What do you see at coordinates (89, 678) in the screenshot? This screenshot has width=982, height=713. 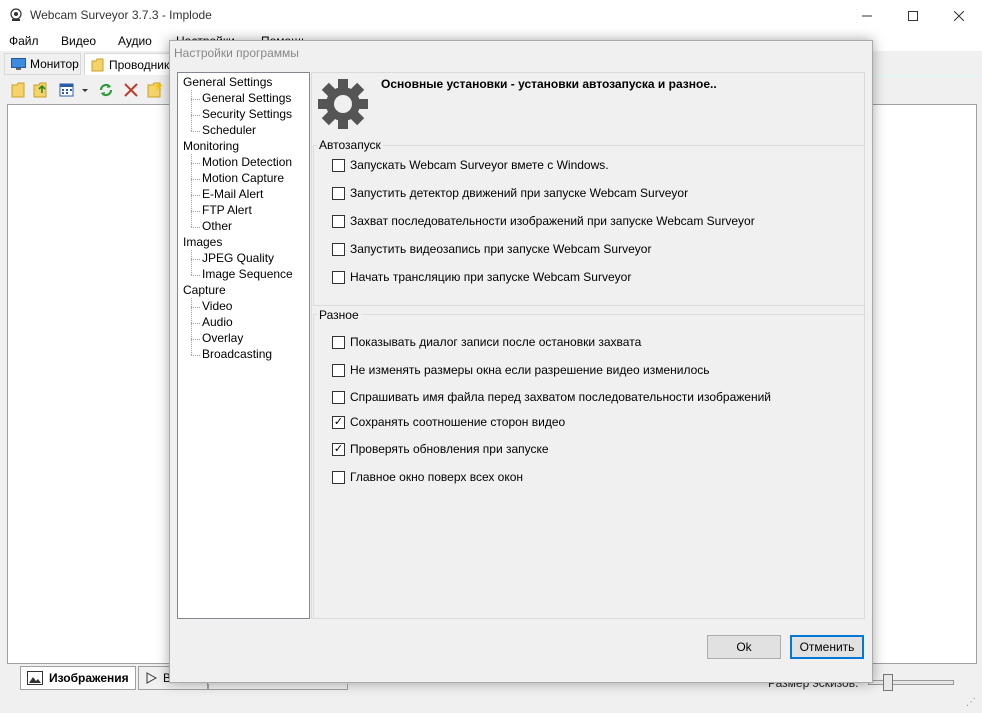 I see `tab-images-label: Изображения` at bounding box center [89, 678].